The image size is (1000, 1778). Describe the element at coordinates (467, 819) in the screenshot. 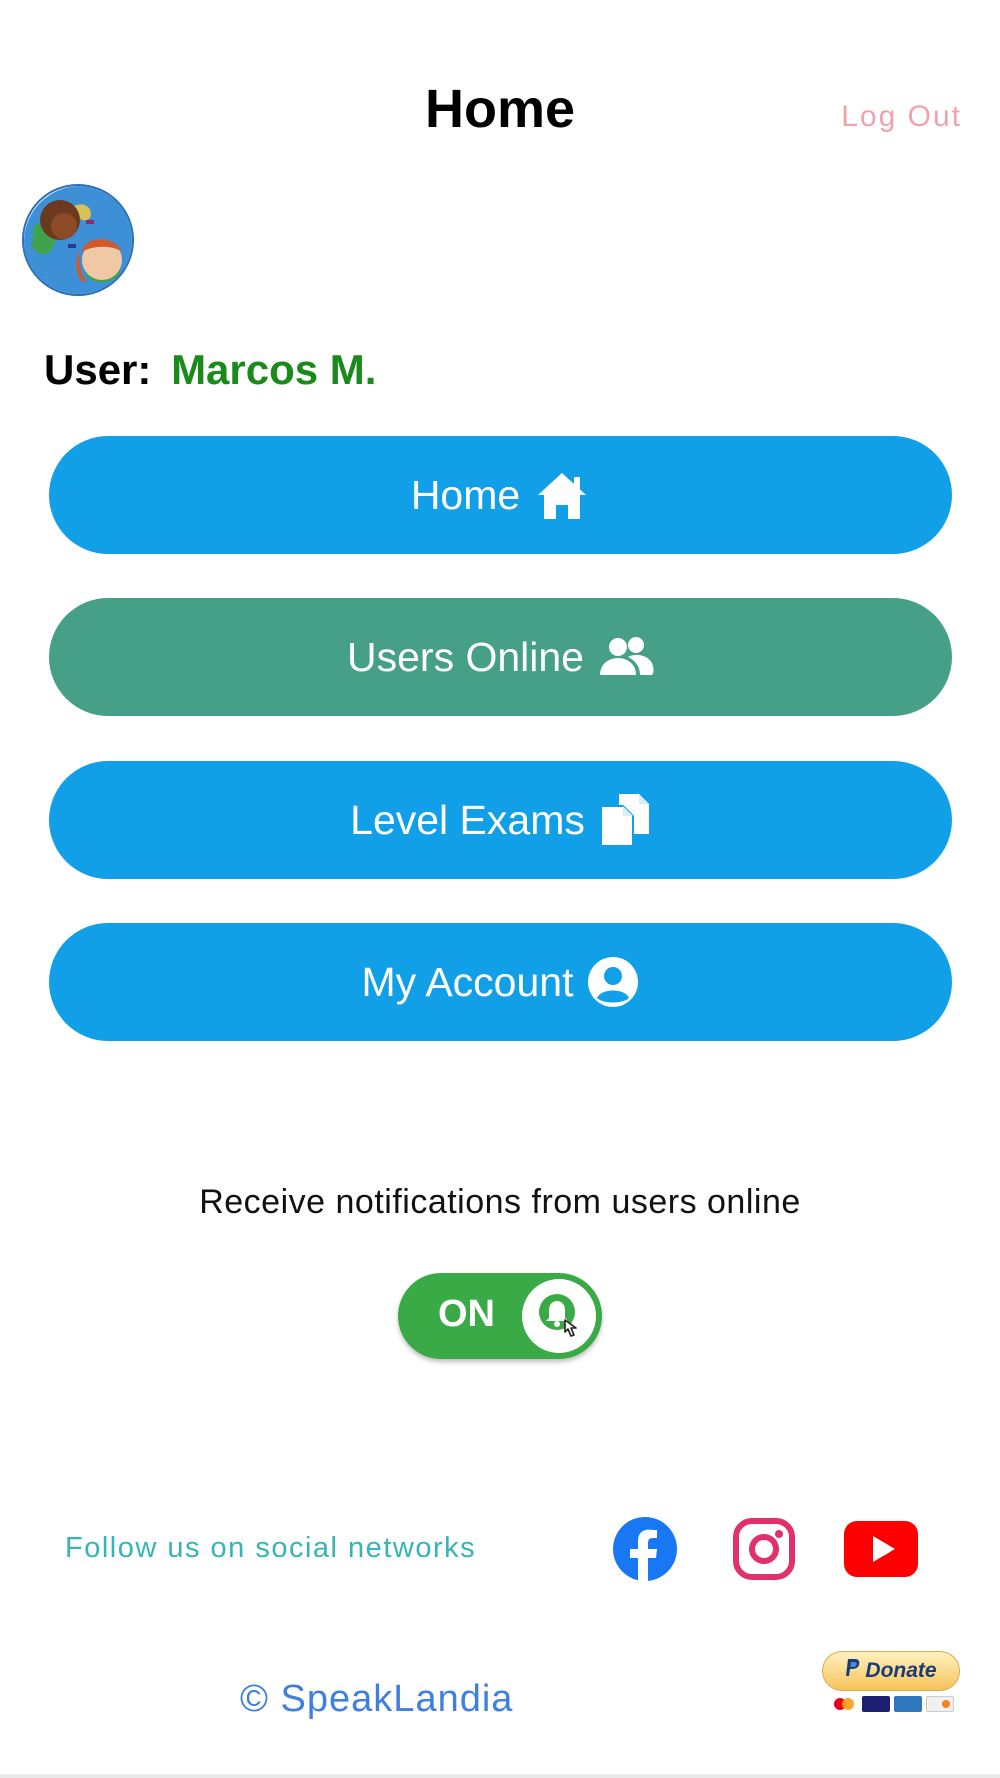

I see `level-exams-button-label: Level Exams` at that location.